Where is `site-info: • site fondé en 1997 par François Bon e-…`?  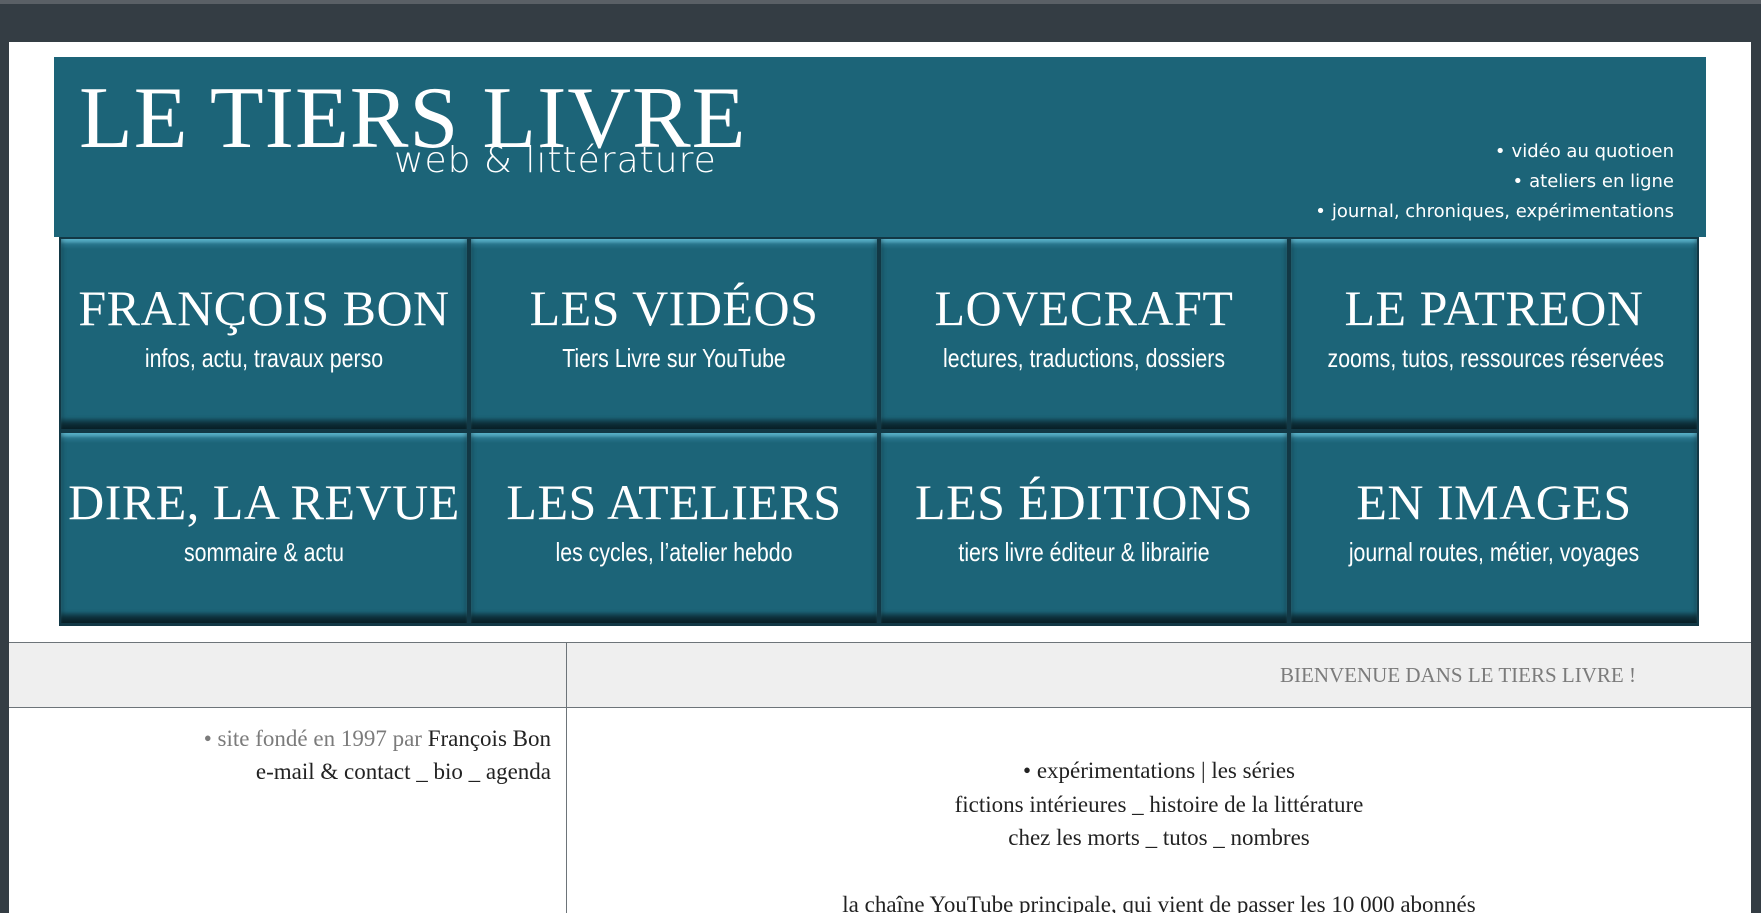
site-info: • site fondé en 1997 par François Bon e-… is located at coordinates (377, 755).